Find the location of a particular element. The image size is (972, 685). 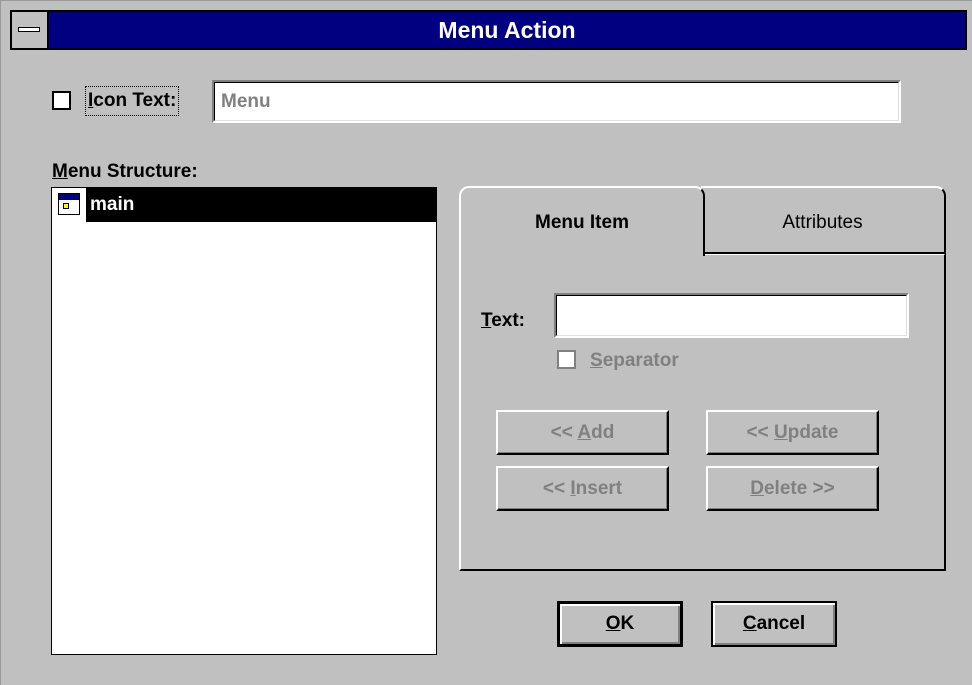

menu-window-icon is located at coordinates (69, 204).